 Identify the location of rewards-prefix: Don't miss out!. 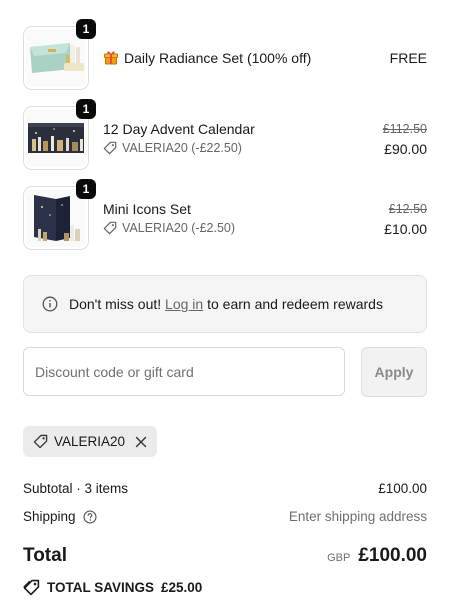
(117, 304).